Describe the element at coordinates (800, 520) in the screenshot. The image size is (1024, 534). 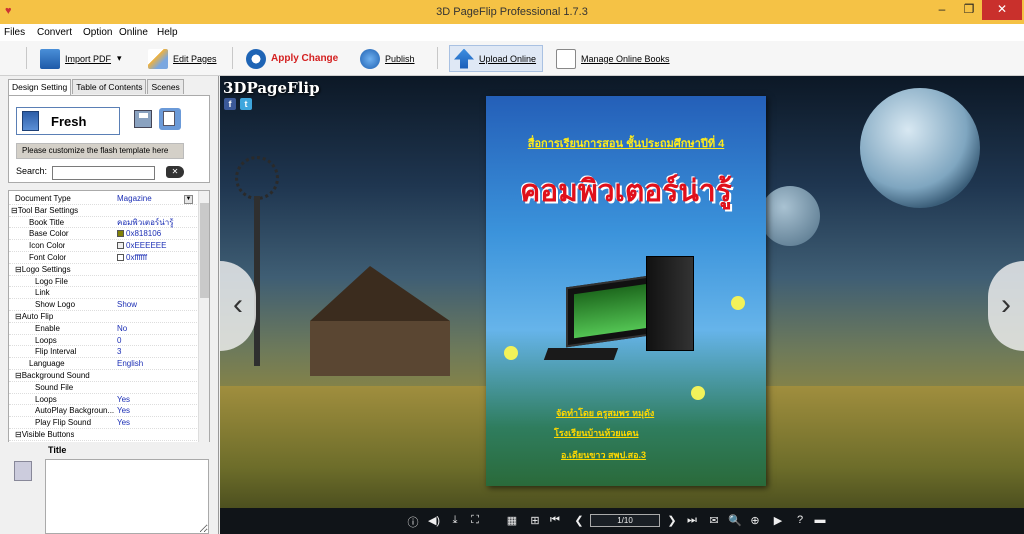
I see `help-icon: ?` at that location.